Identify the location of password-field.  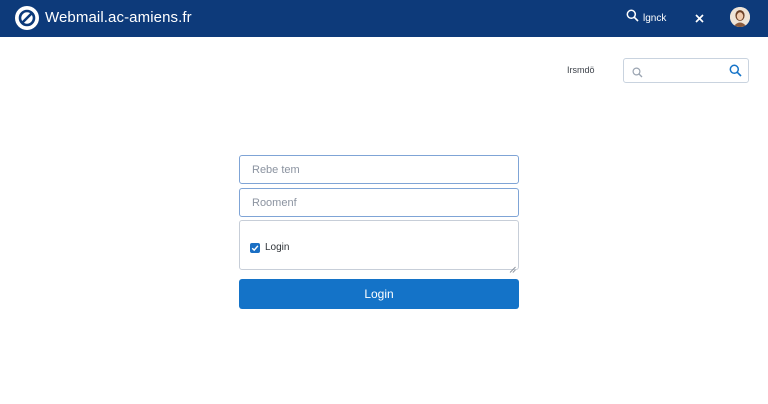
(379, 202).